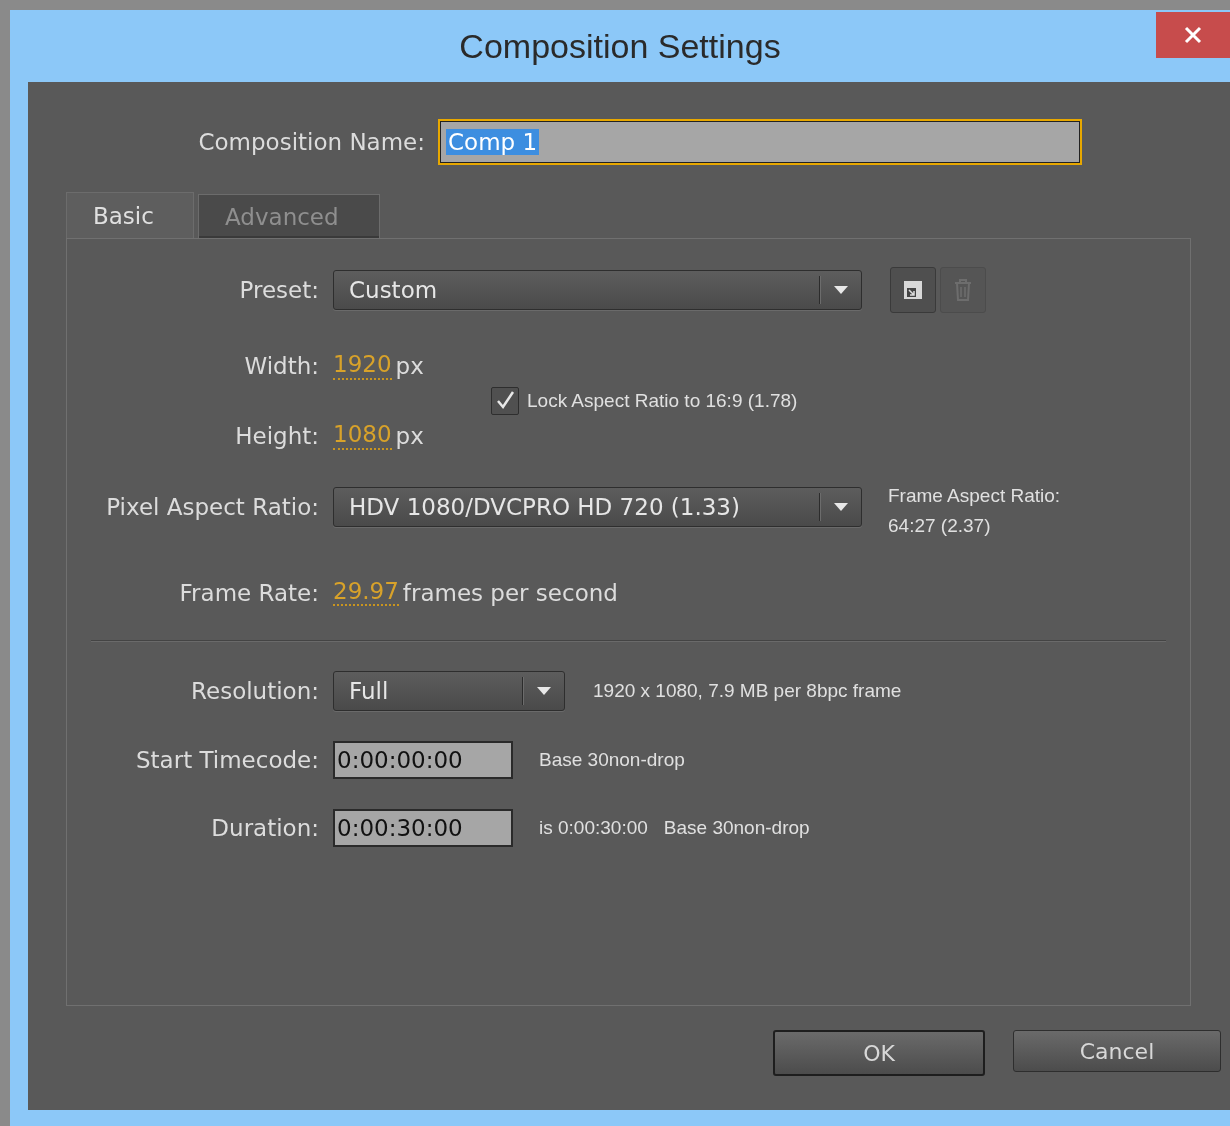  I want to click on frame-rate-value: 29.97, so click(366, 593).